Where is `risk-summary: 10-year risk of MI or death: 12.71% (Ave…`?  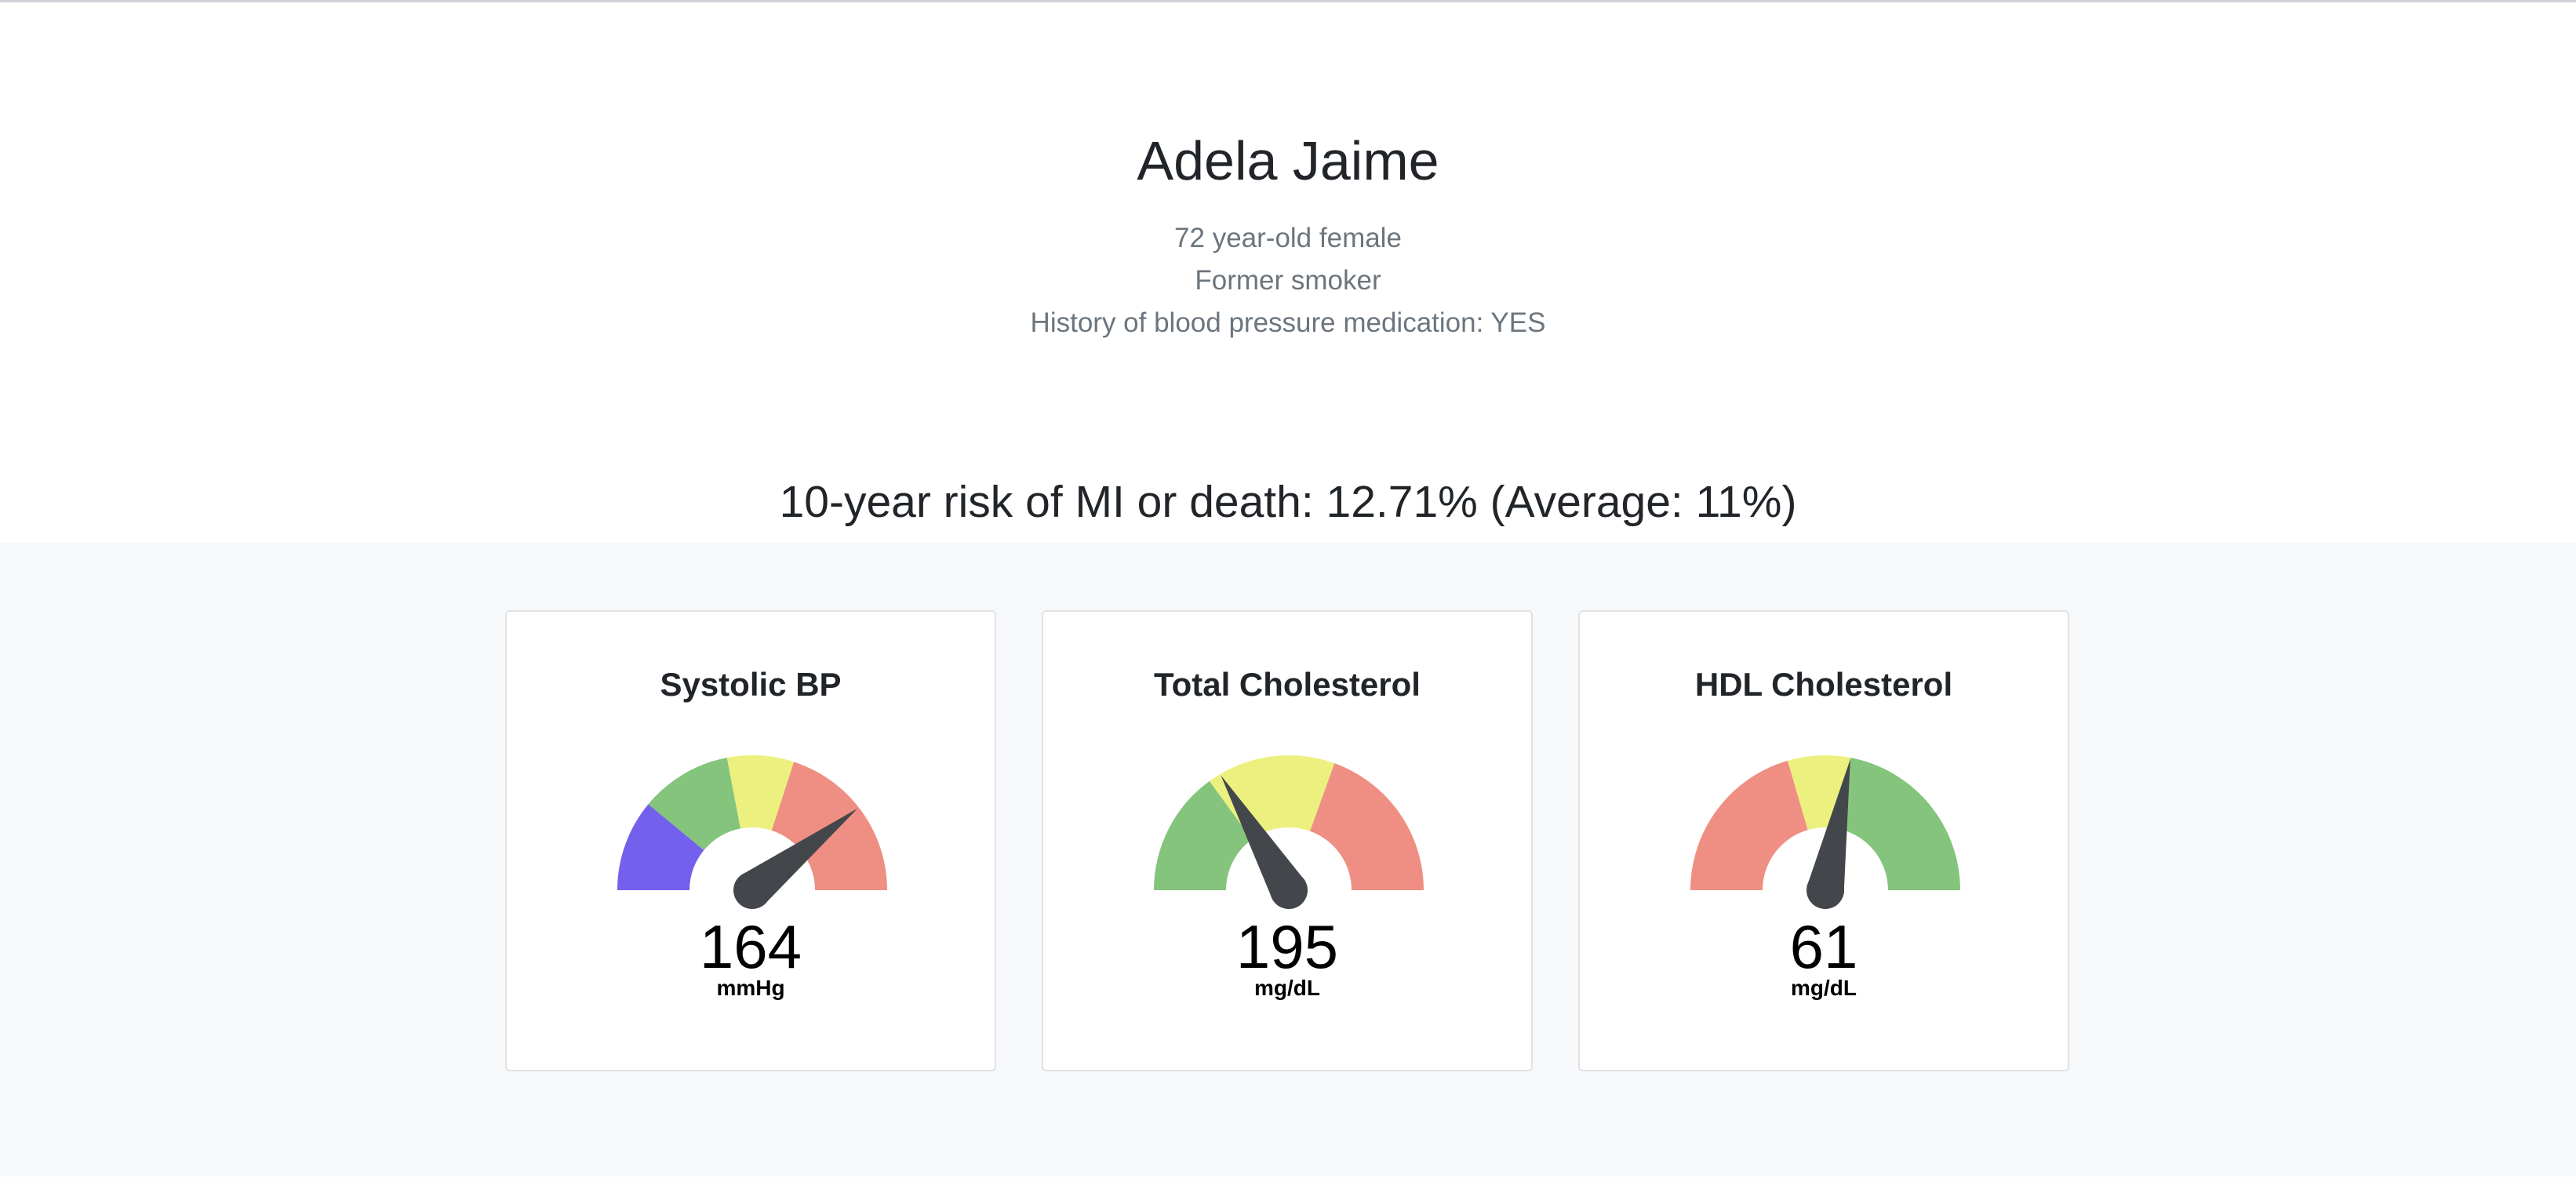 risk-summary: 10-year risk of MI or death: 12.71% (Ave… is located at coordinates (1288, 502).